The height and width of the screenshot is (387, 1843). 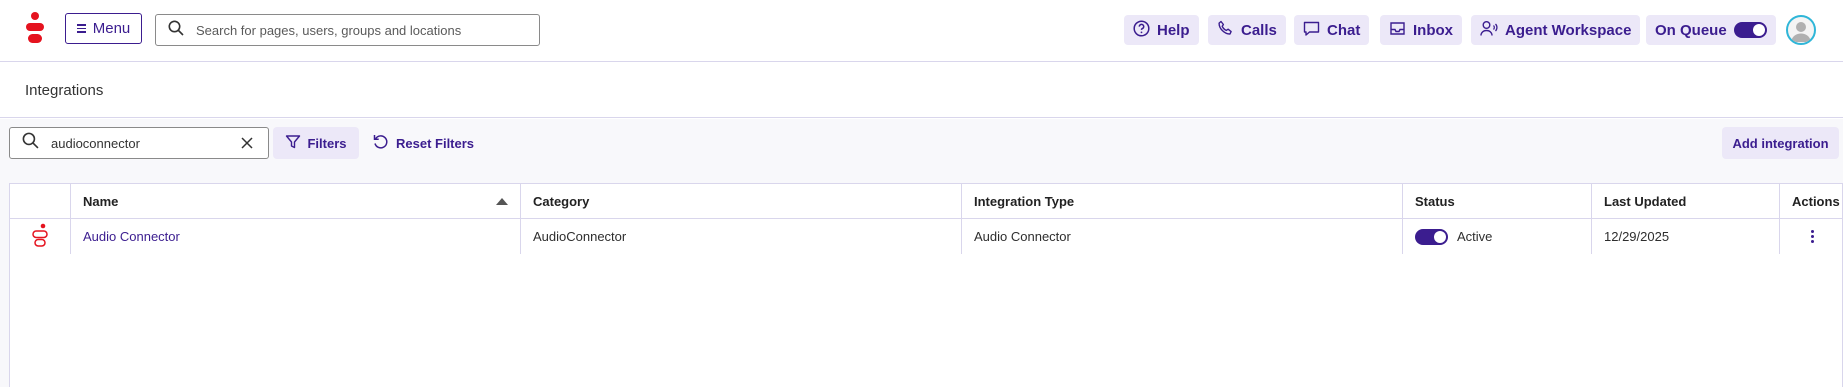 I want to click on header-last-updated: Last Updated, so click(x=1685, y=201).